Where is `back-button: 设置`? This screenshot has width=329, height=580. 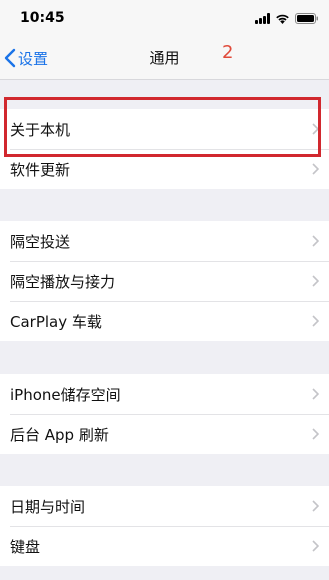
back-button: 设置 is located at coordinates (26, 58).